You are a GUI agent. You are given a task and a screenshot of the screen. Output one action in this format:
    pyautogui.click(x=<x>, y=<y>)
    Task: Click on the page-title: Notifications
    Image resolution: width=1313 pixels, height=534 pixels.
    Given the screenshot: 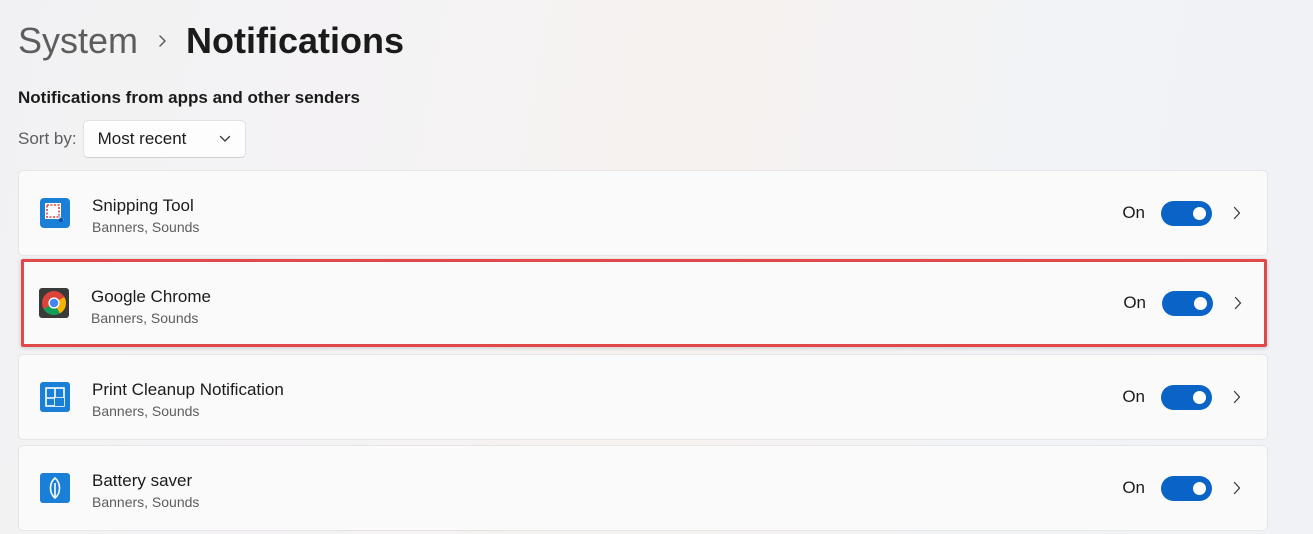 What is the action you would take?
    pyautogui.click(x=295, y=40)
    